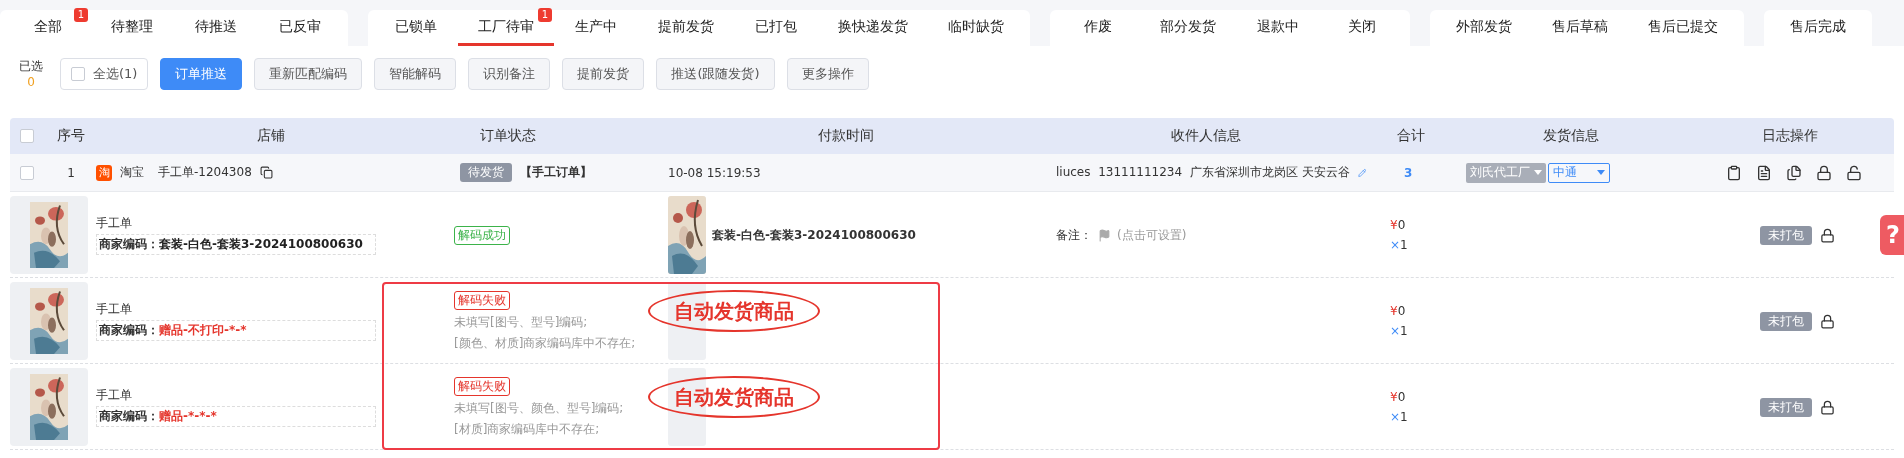  I want to click on merchant-code: 商家编码：套装-白色-套装3-2024100800630, so click(236, 244).